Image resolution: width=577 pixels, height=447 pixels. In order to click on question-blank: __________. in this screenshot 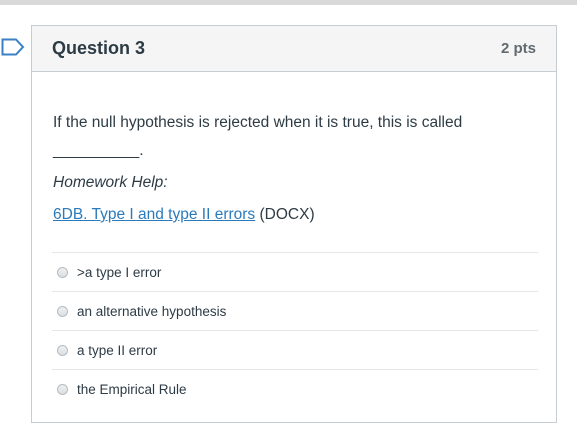, I will do `click(98, 150)`.